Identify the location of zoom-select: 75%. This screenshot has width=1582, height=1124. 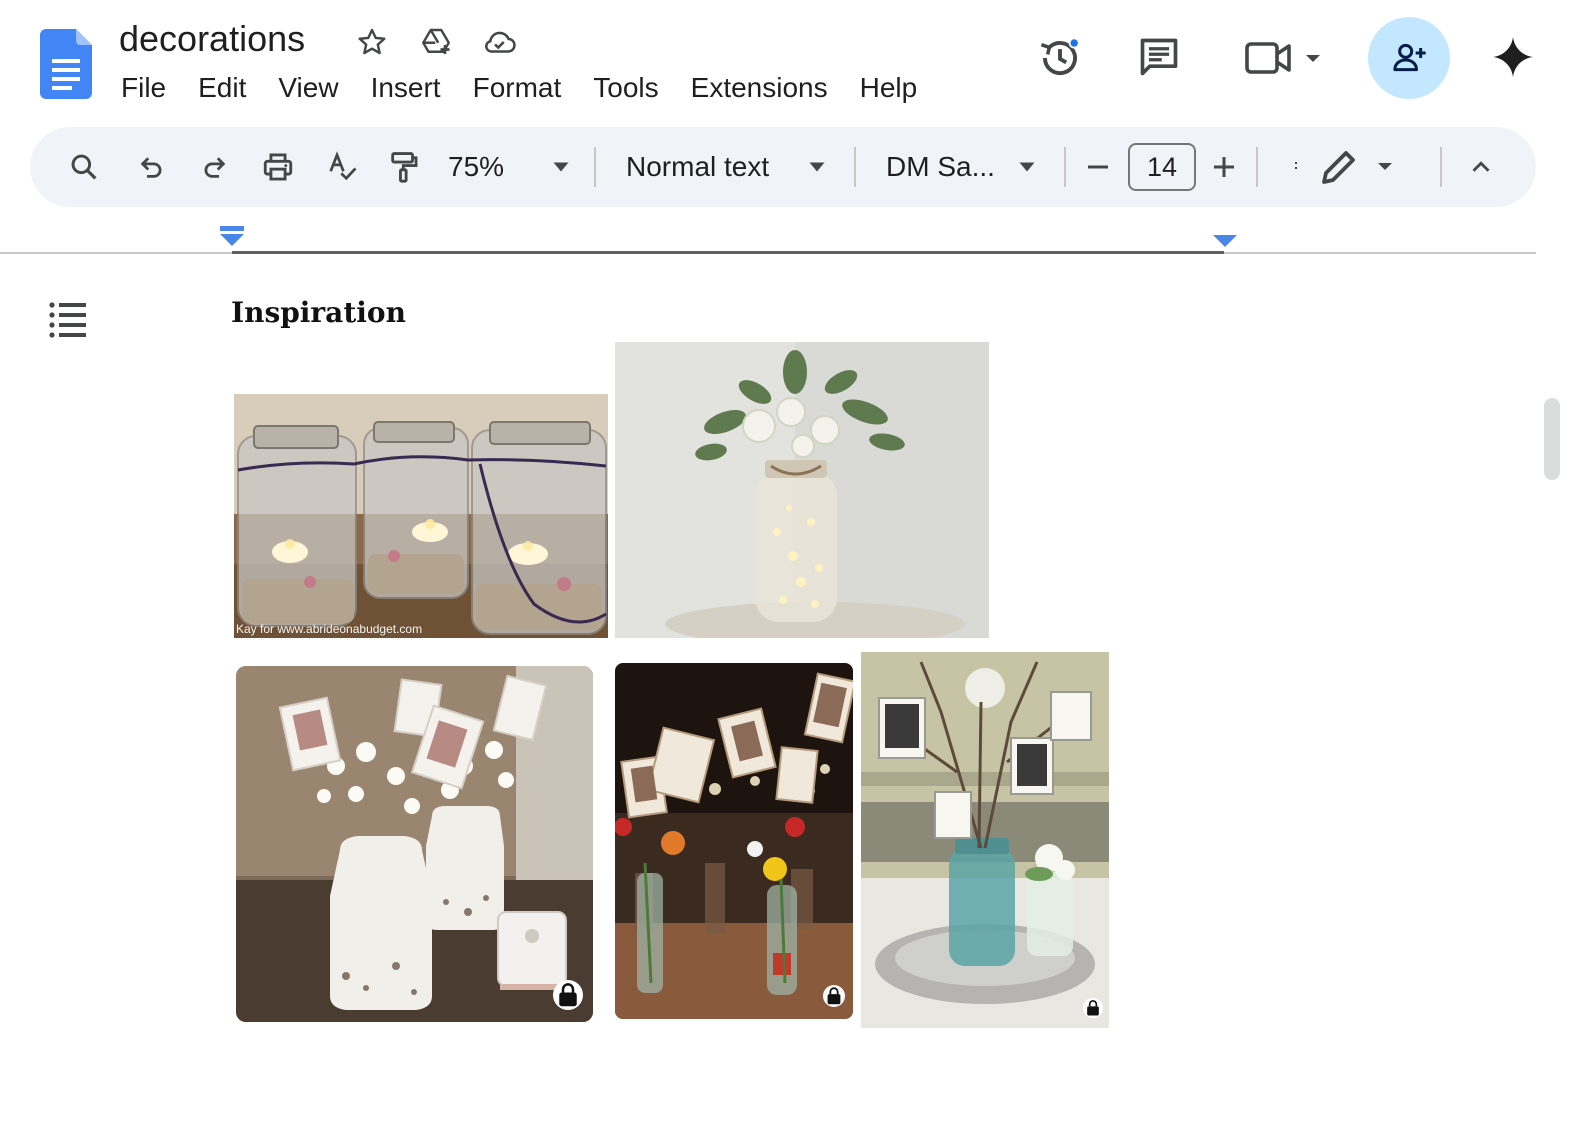
(500, 167).